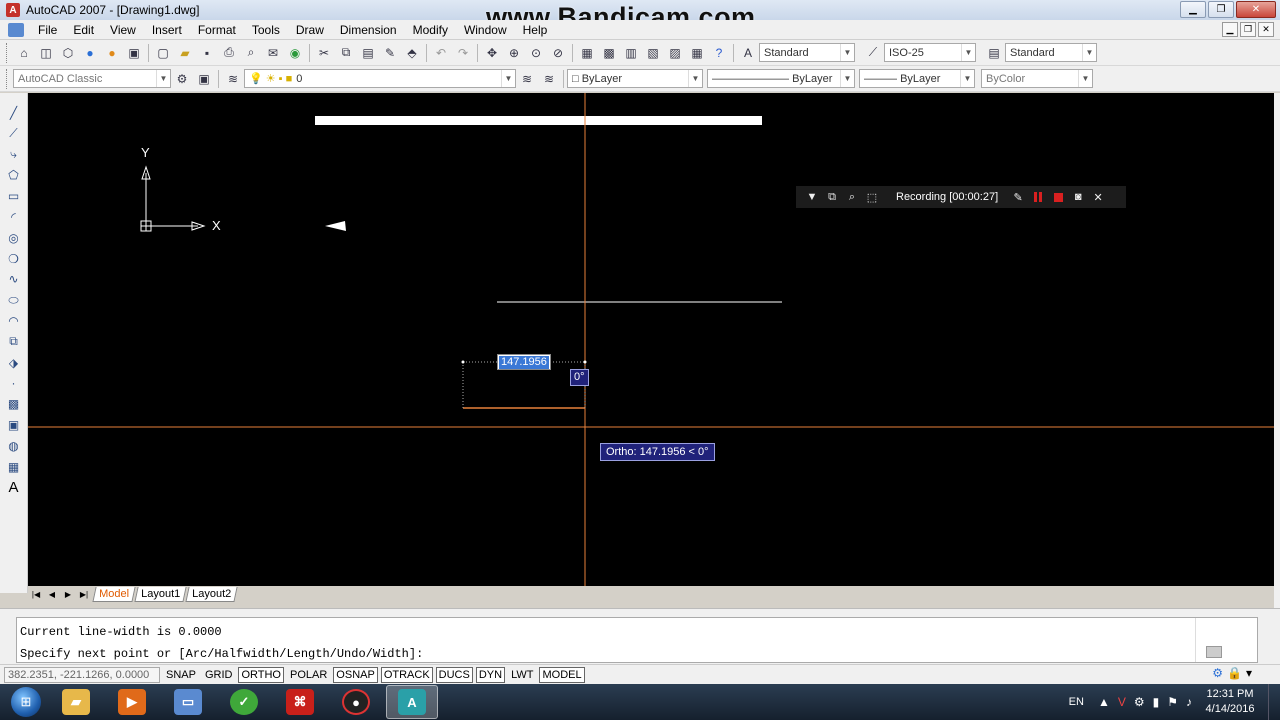 The height and width of the screenshot is (720, 1280). What do you see at coordinates (368, 30) in the screenshot?
I see `menu-dimension: Dimension` at bounding box center [368, 30].